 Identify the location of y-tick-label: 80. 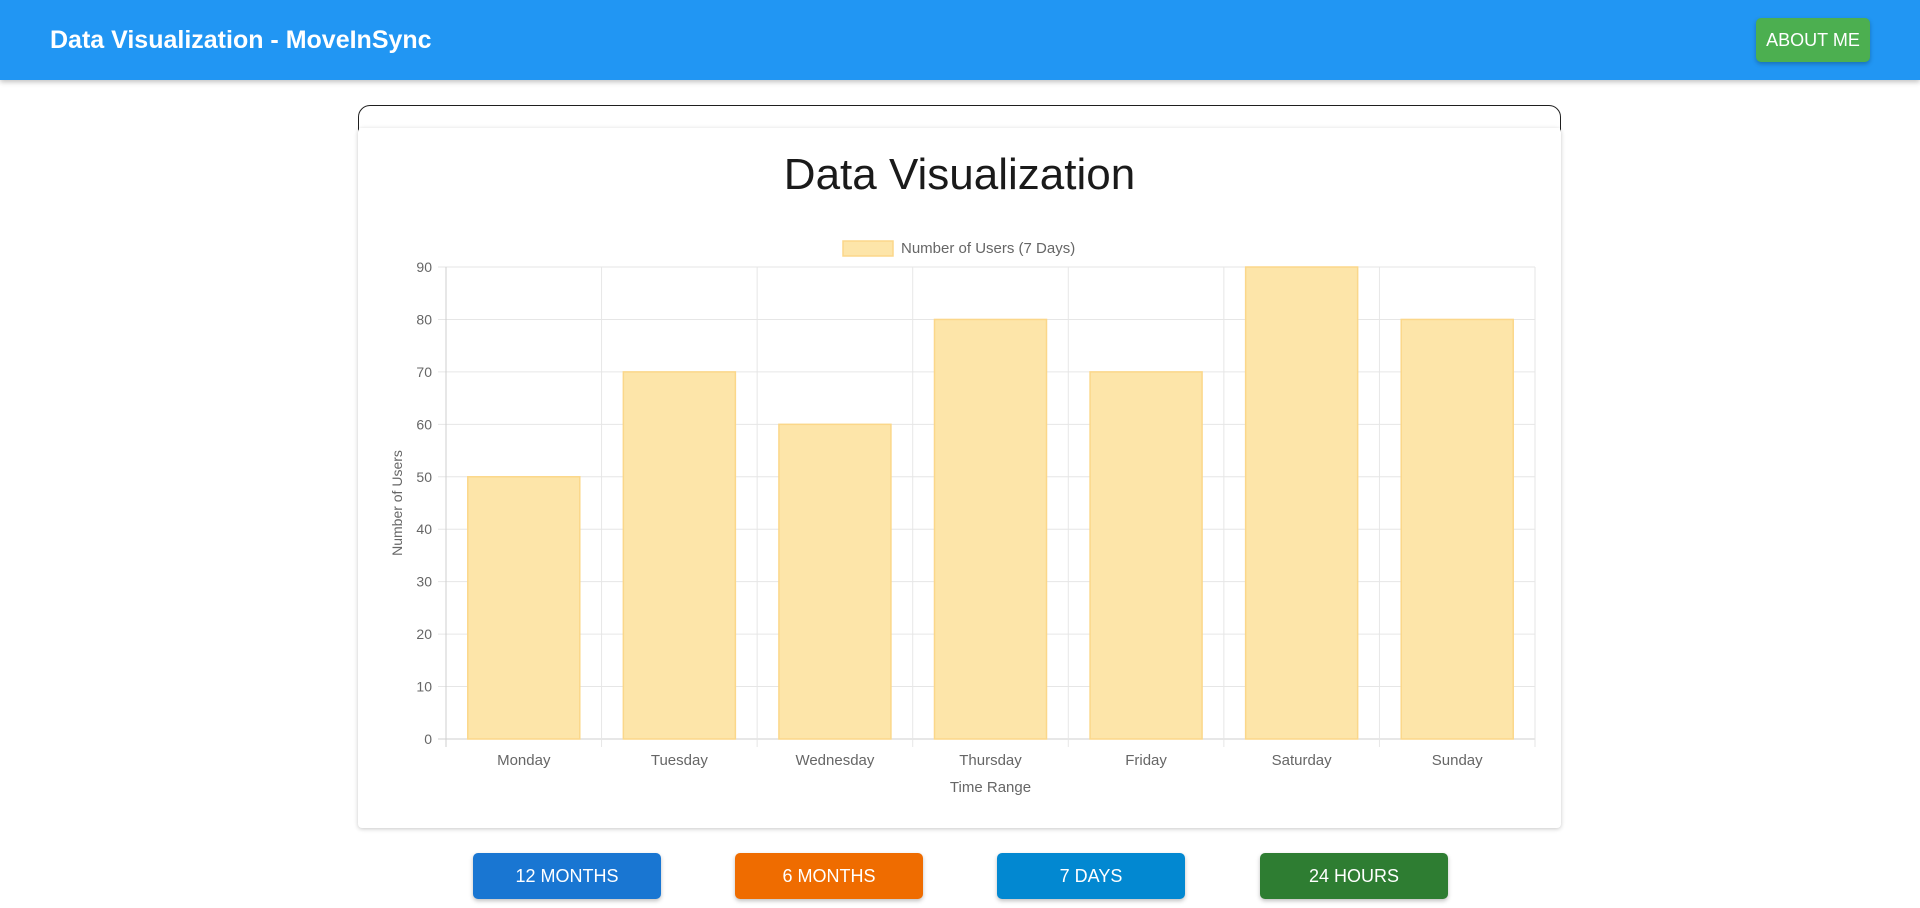
(424, 319).